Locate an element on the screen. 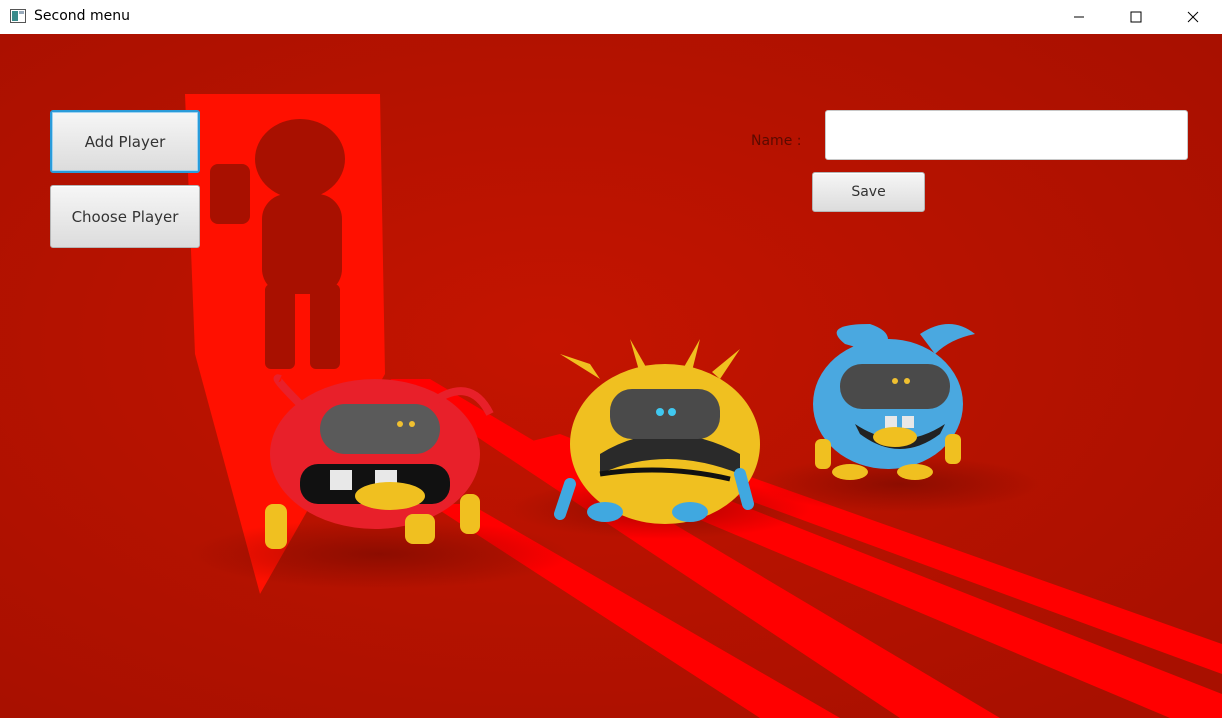 The image size is (1222, 718). choose-player-button: Choose Player is located at coordinates (125, 216).